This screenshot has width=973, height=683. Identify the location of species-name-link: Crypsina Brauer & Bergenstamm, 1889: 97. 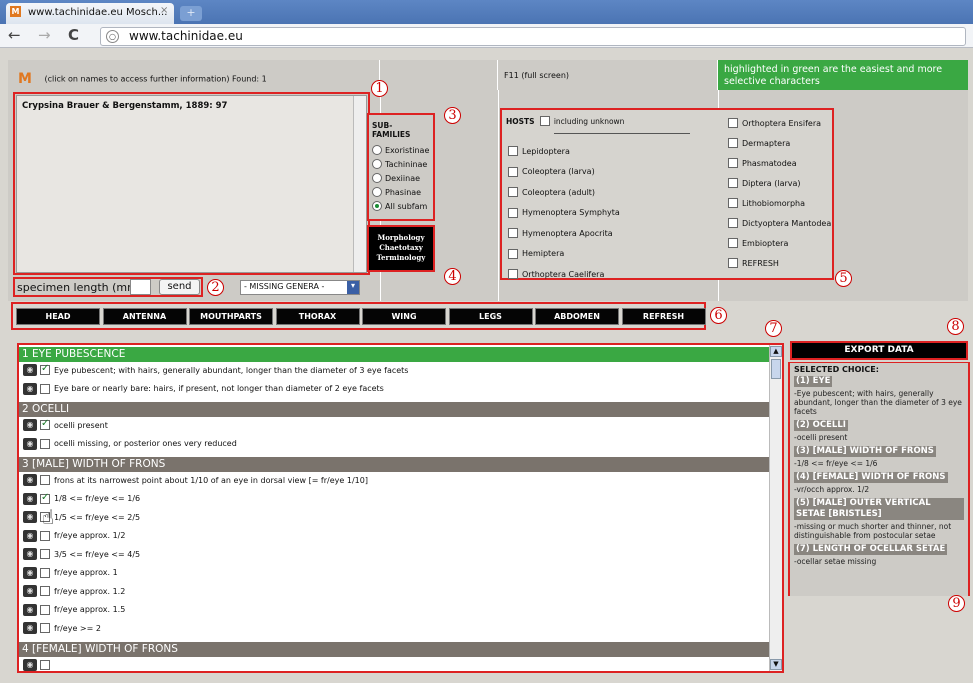
(124, 106).